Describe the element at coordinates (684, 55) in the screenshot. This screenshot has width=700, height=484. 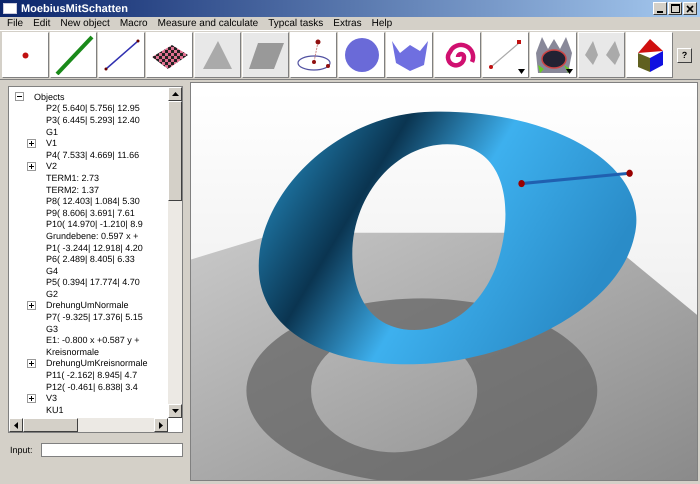
I see `help-button: ?` at that location.